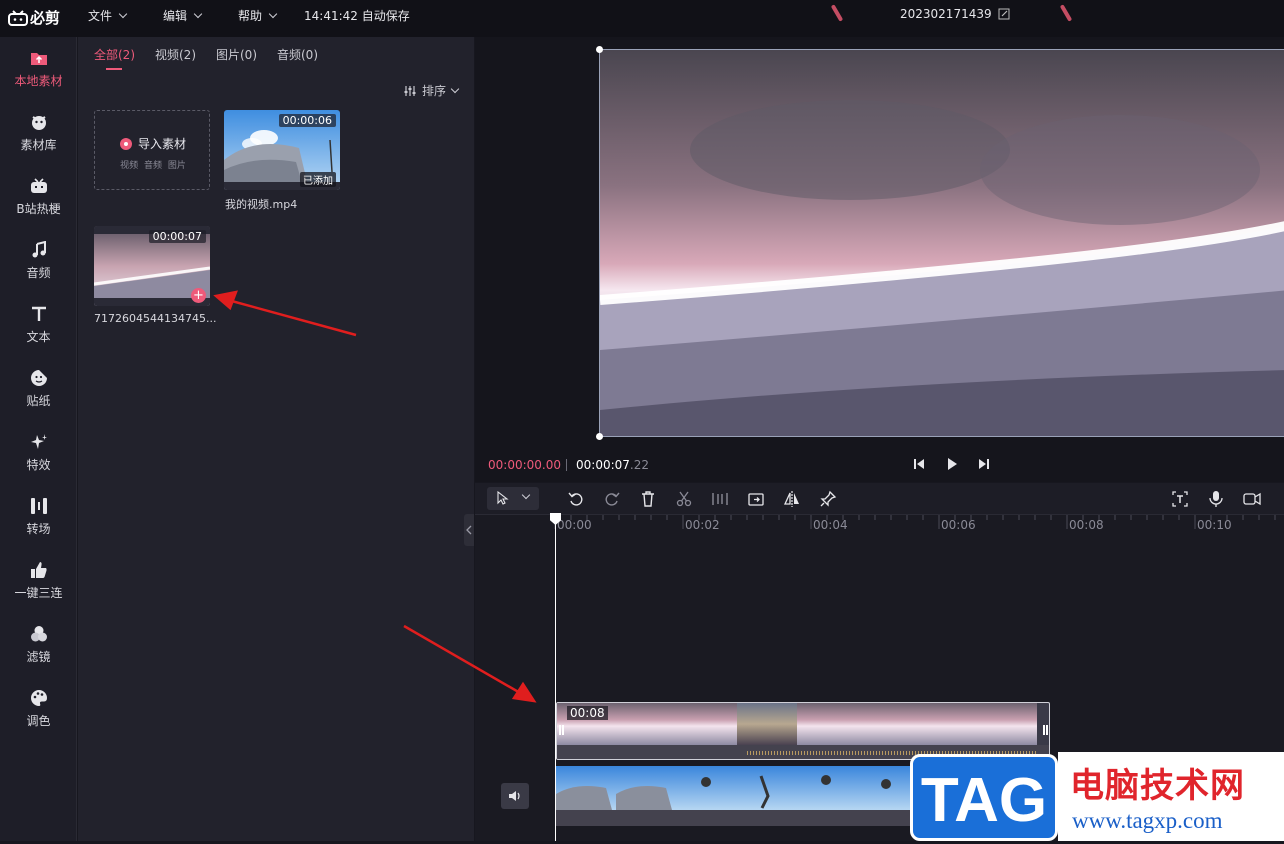 The height and width of the screenshot is (844, 1284). What do you see at coordinates (1147, 820) in the screenshot?
I see `watermark-url: www.tagxp.com` at bounding box center [1147, 820].